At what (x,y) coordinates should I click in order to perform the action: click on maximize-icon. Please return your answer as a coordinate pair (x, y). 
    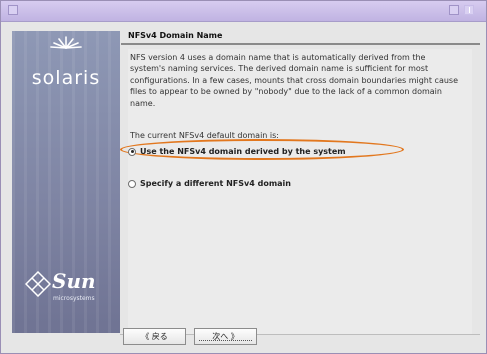
    Looking at the image, I should click on (454, 10).